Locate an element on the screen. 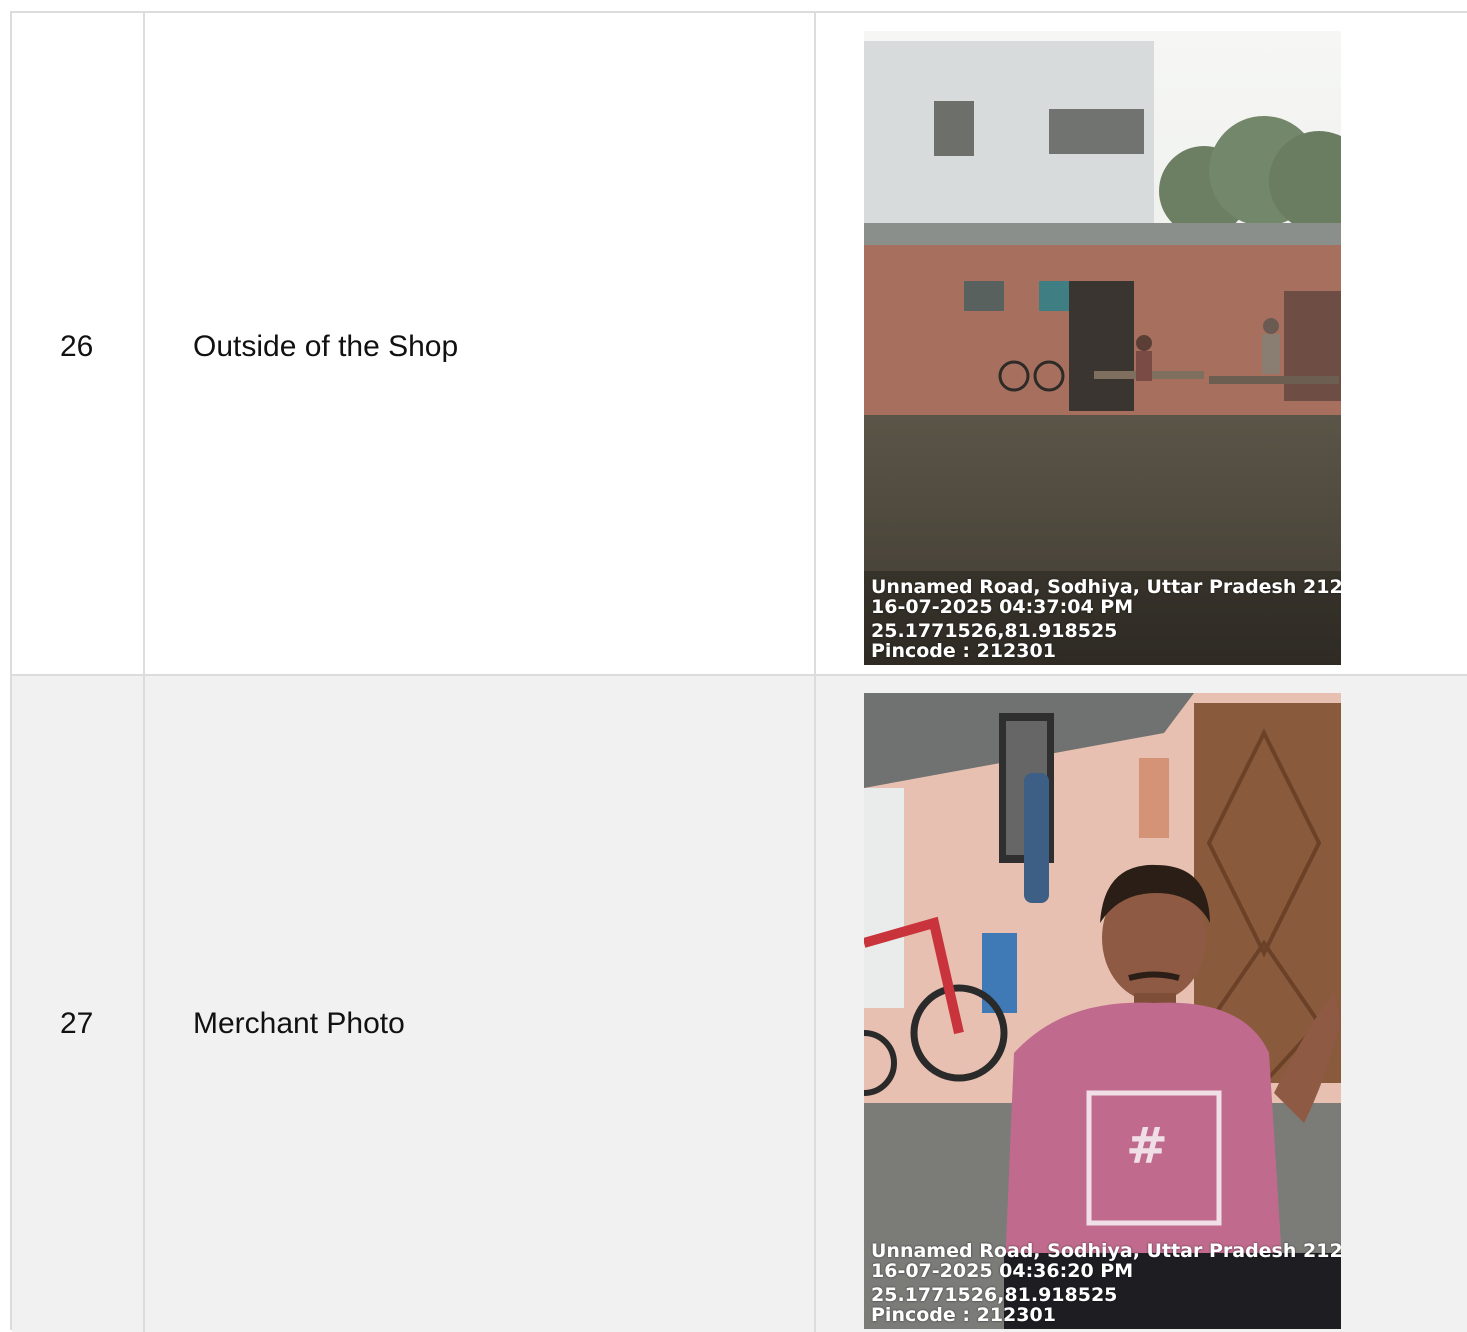 This screenshot has height=1332, width=1467. serial-number-cell: 26 is located at coordinates (78, 343).